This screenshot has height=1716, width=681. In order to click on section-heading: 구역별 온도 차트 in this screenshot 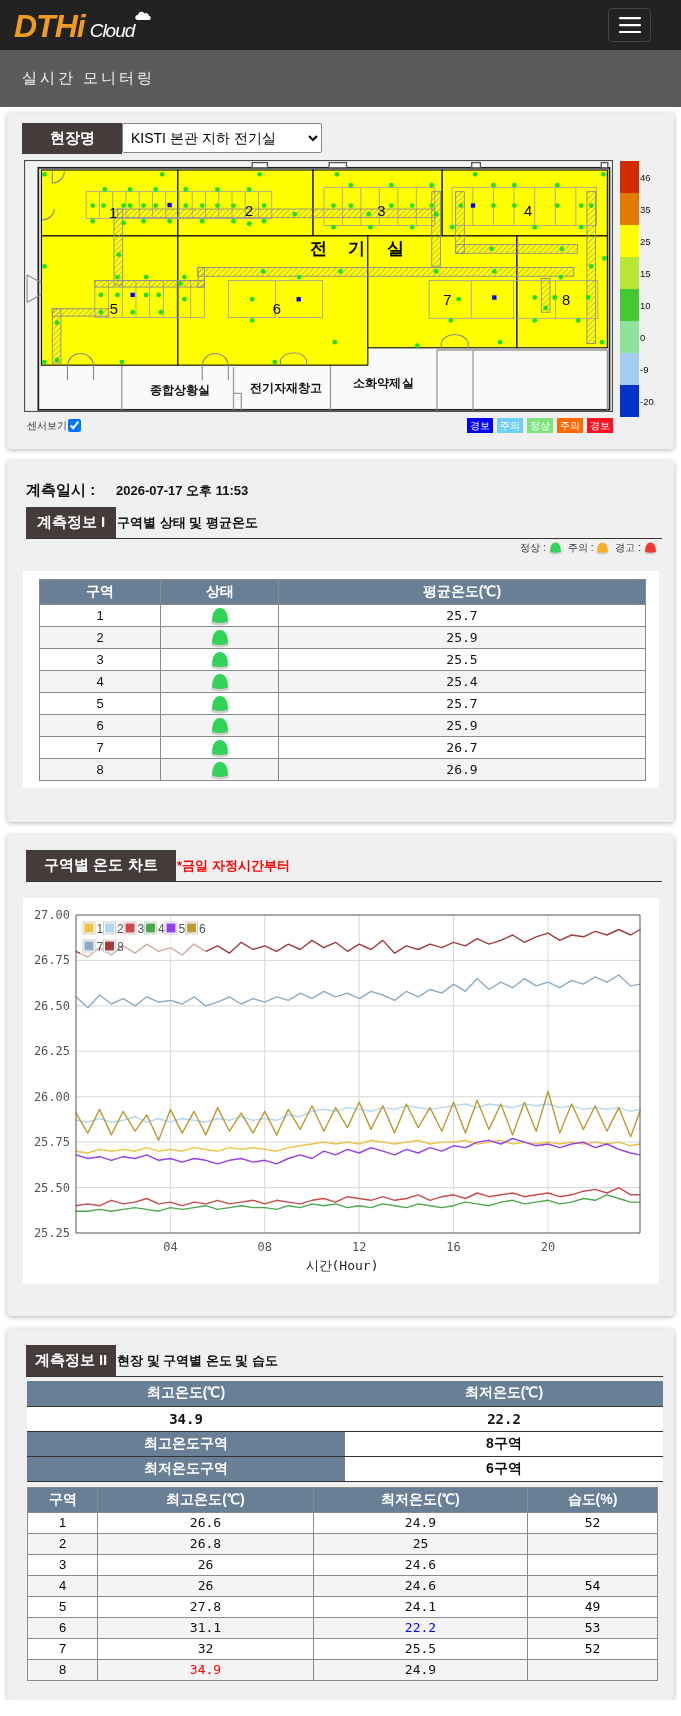, I will do `click(101, 865)`.